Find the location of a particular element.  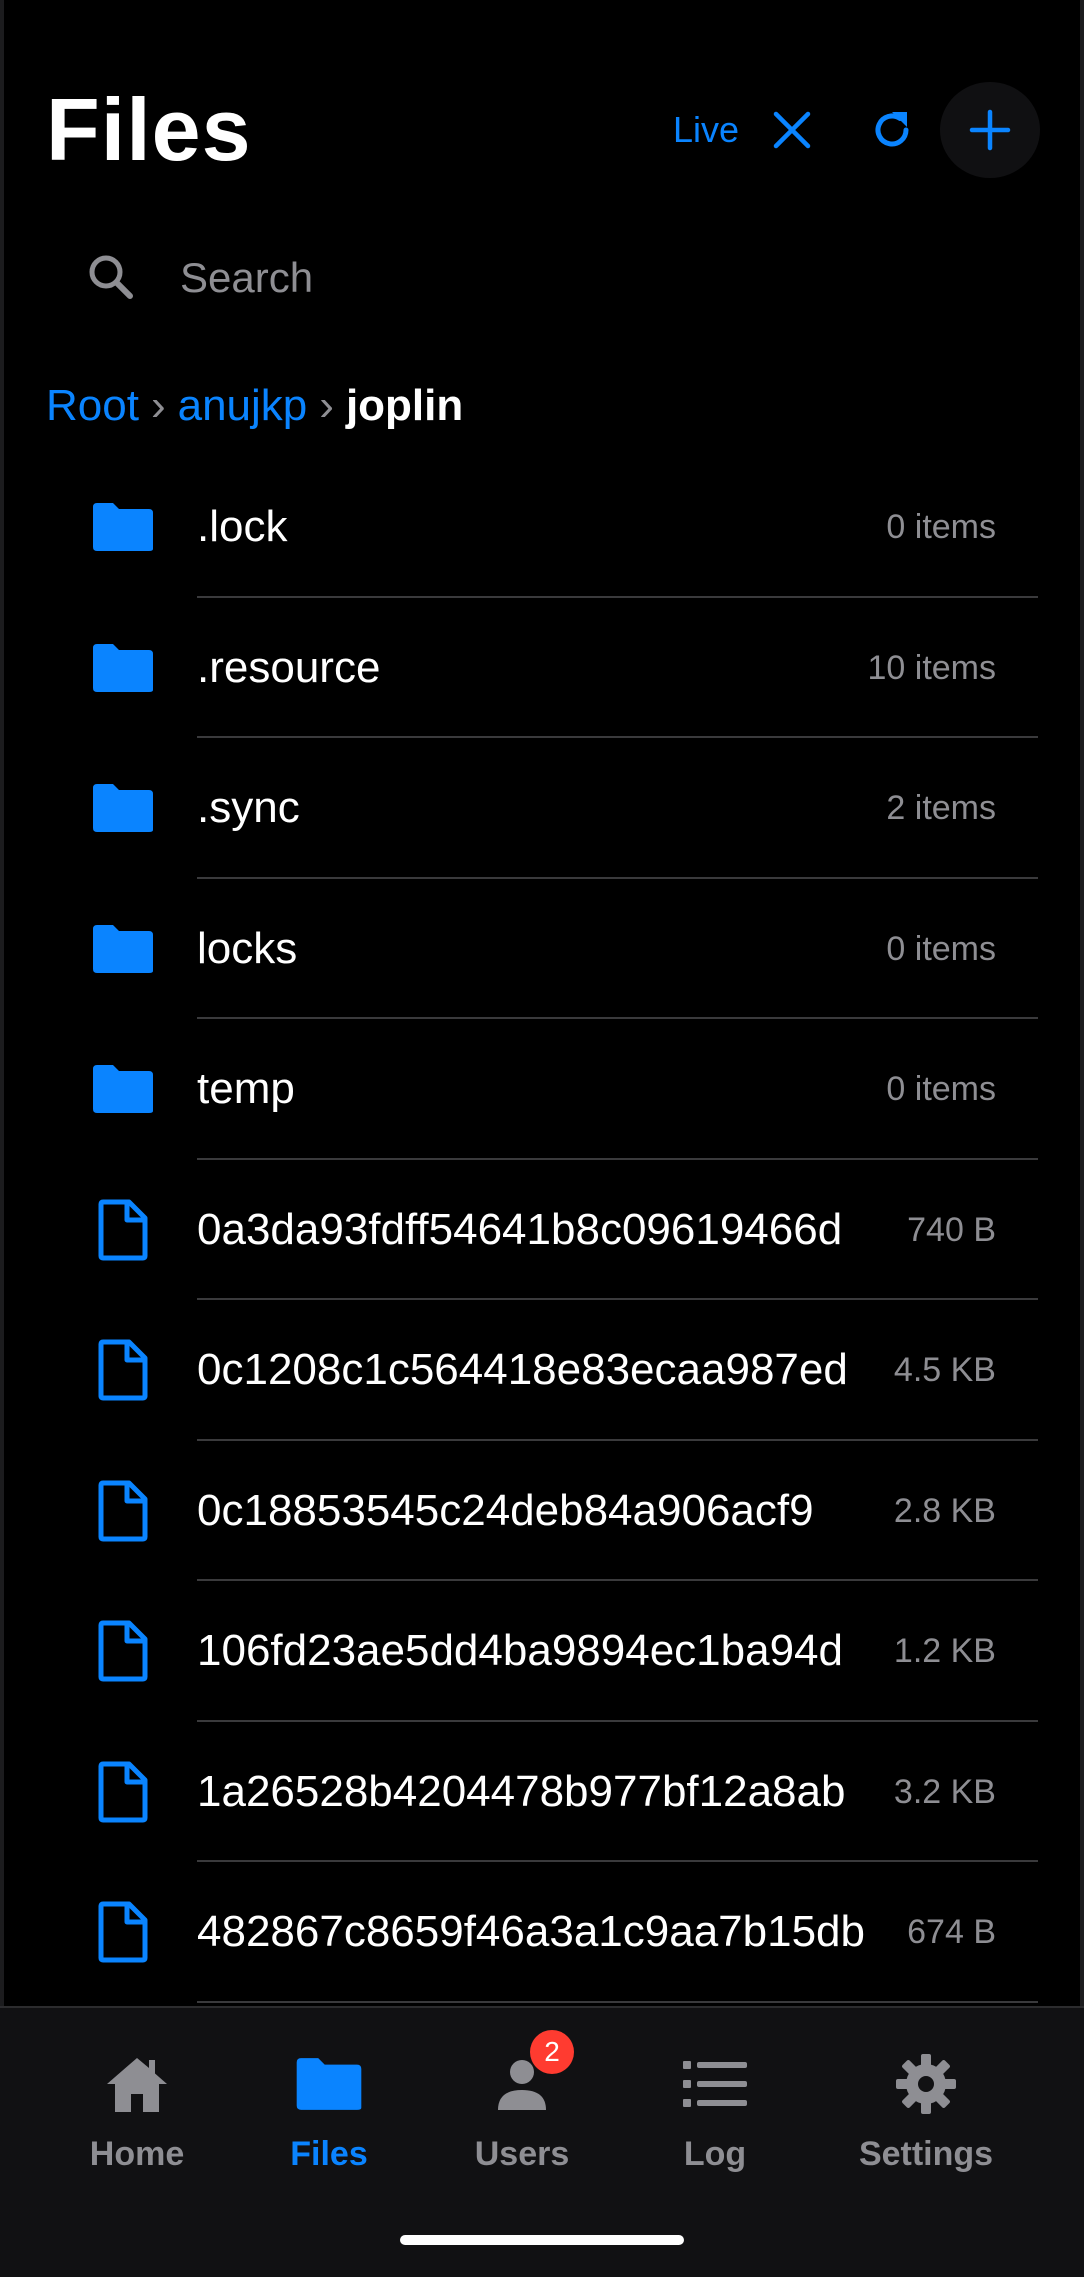

header: Files Live is located at coordinates (542, 115).